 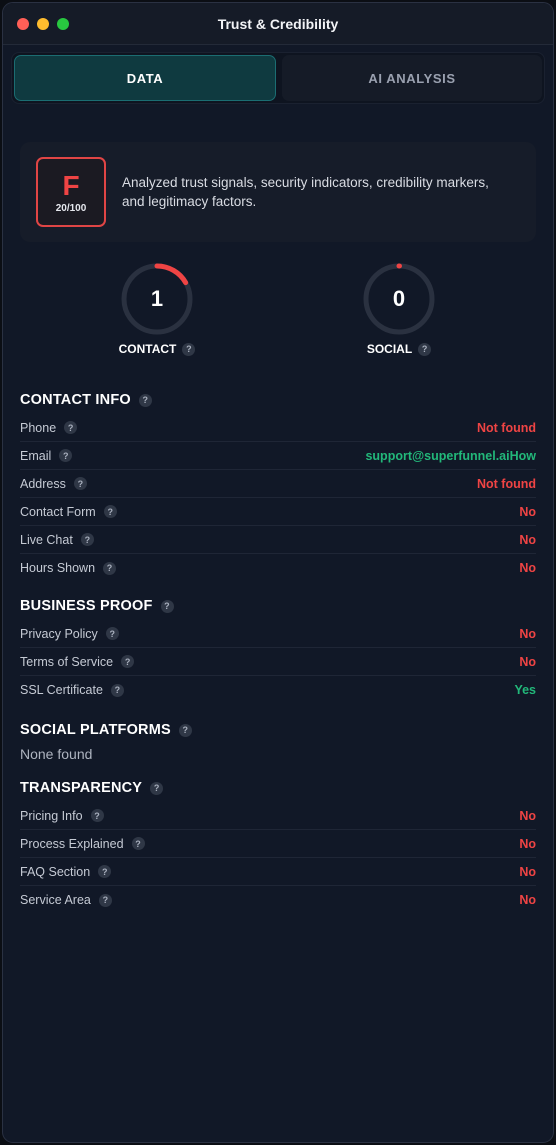 What do you see at coordinates (51, 815) in the screenshot?
I see `row-label: Pricing Info` at bounding box center [51, 815].